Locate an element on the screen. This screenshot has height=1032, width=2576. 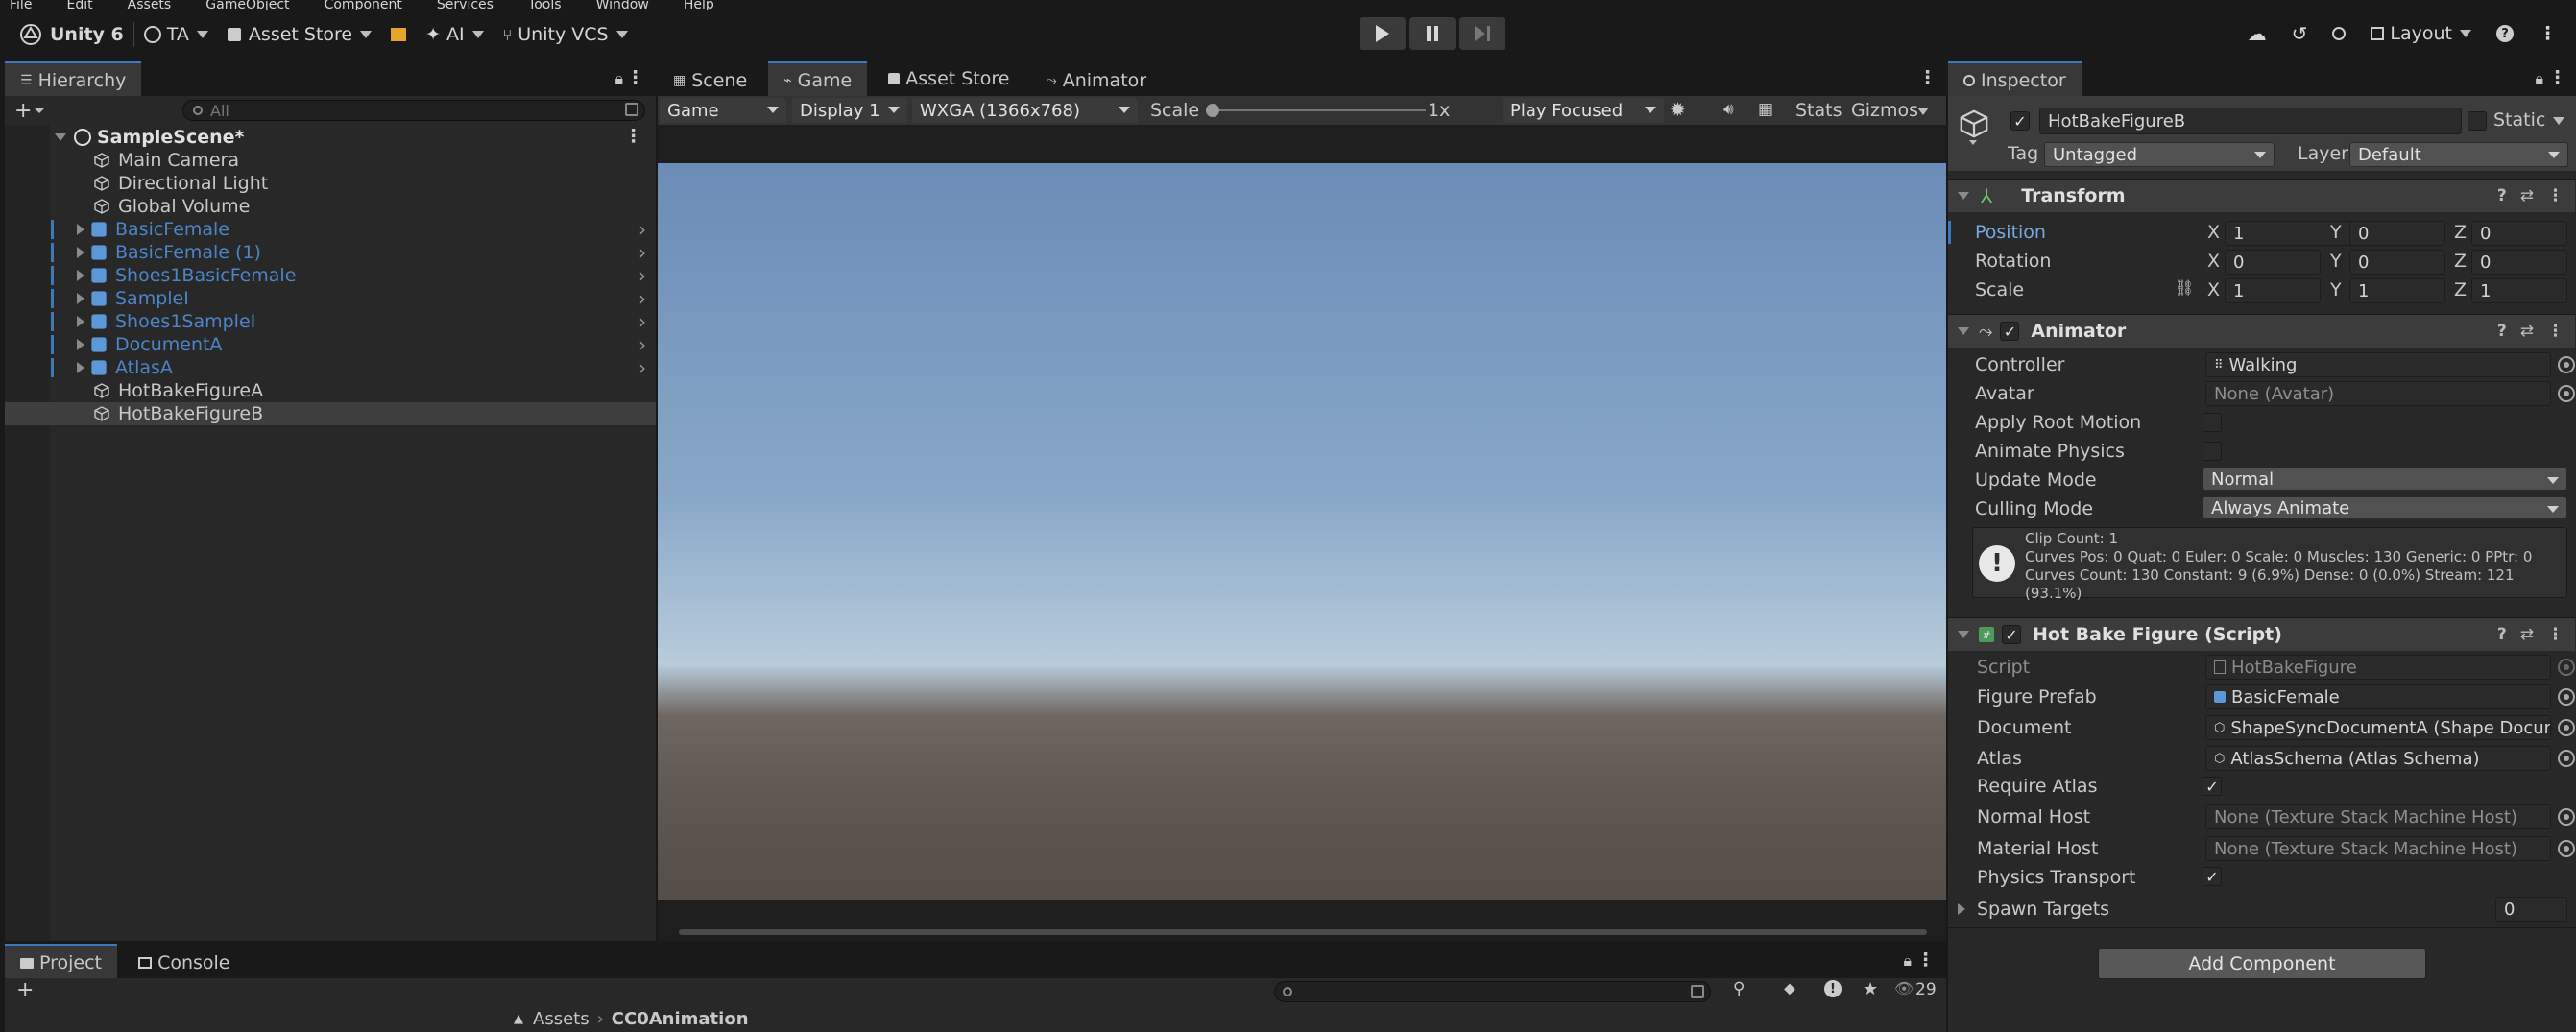
hierarchy-prefab-item: Shoes1SampleI › is located at coordinates (330, 321).